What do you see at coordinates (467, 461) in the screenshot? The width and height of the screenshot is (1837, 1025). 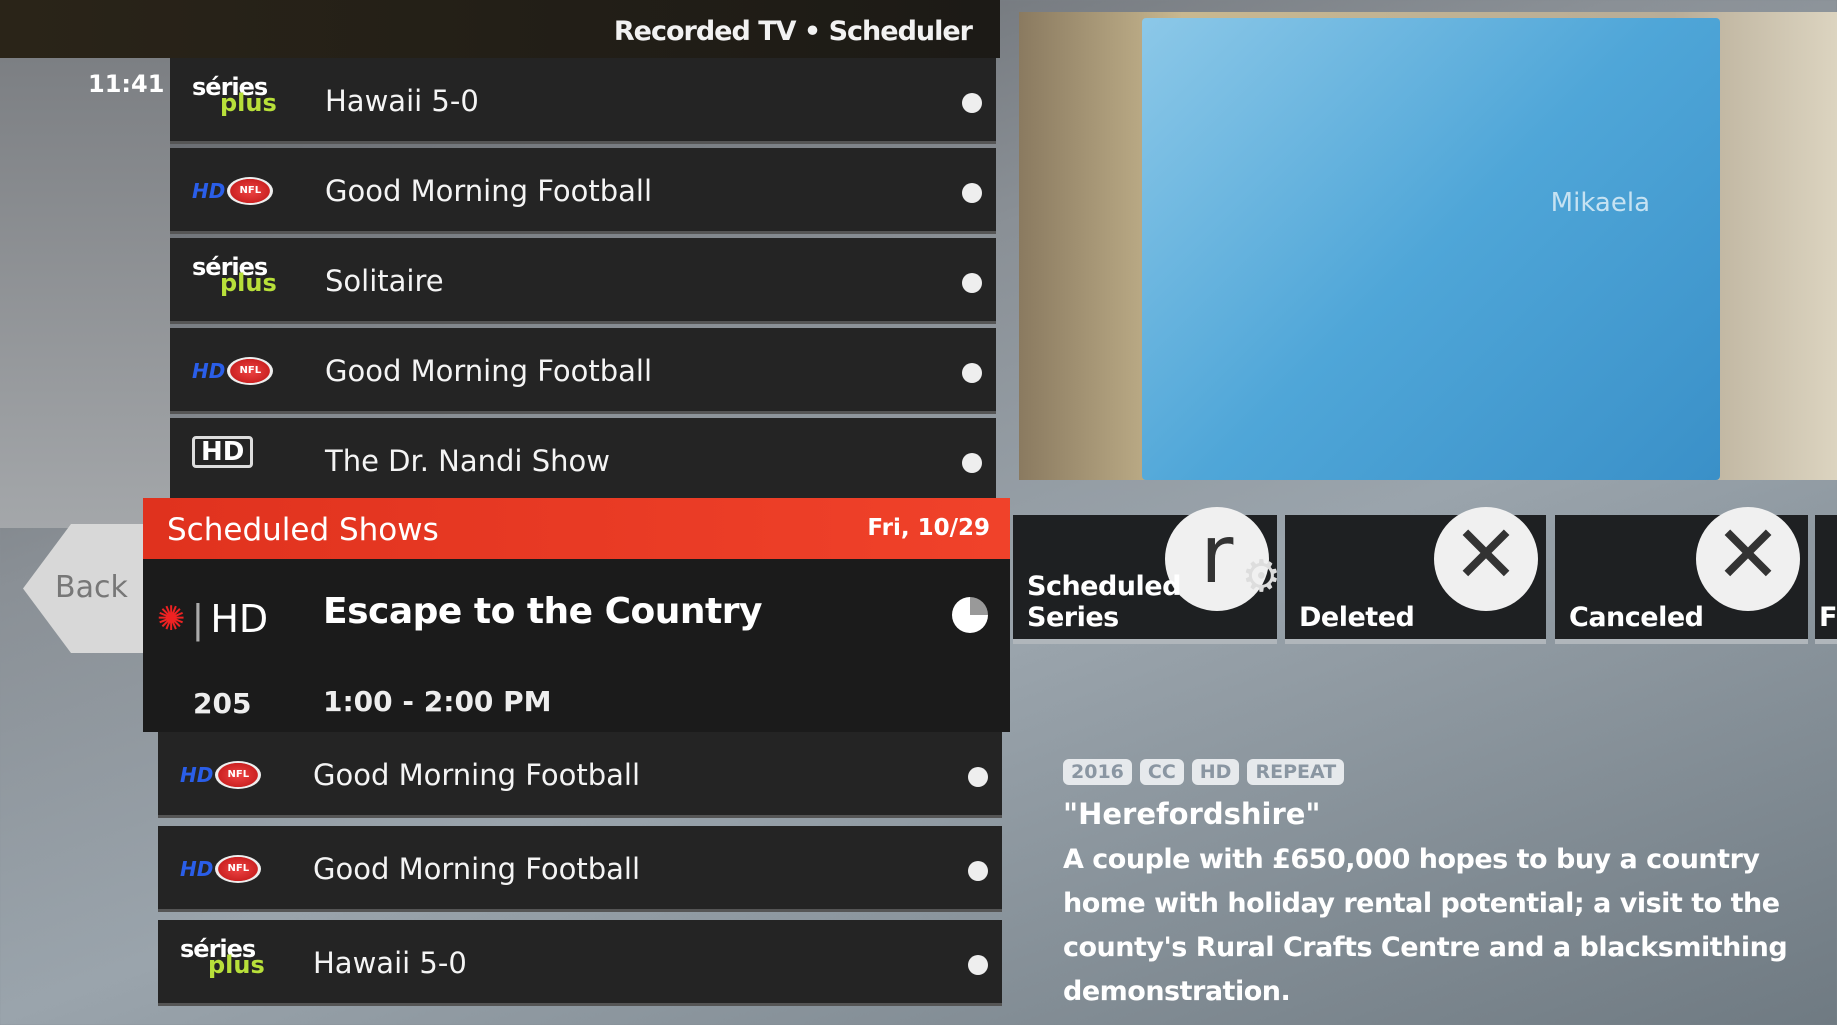 I see `show-title: The Dr. Nandi Show` at bounding box center [467, 461].